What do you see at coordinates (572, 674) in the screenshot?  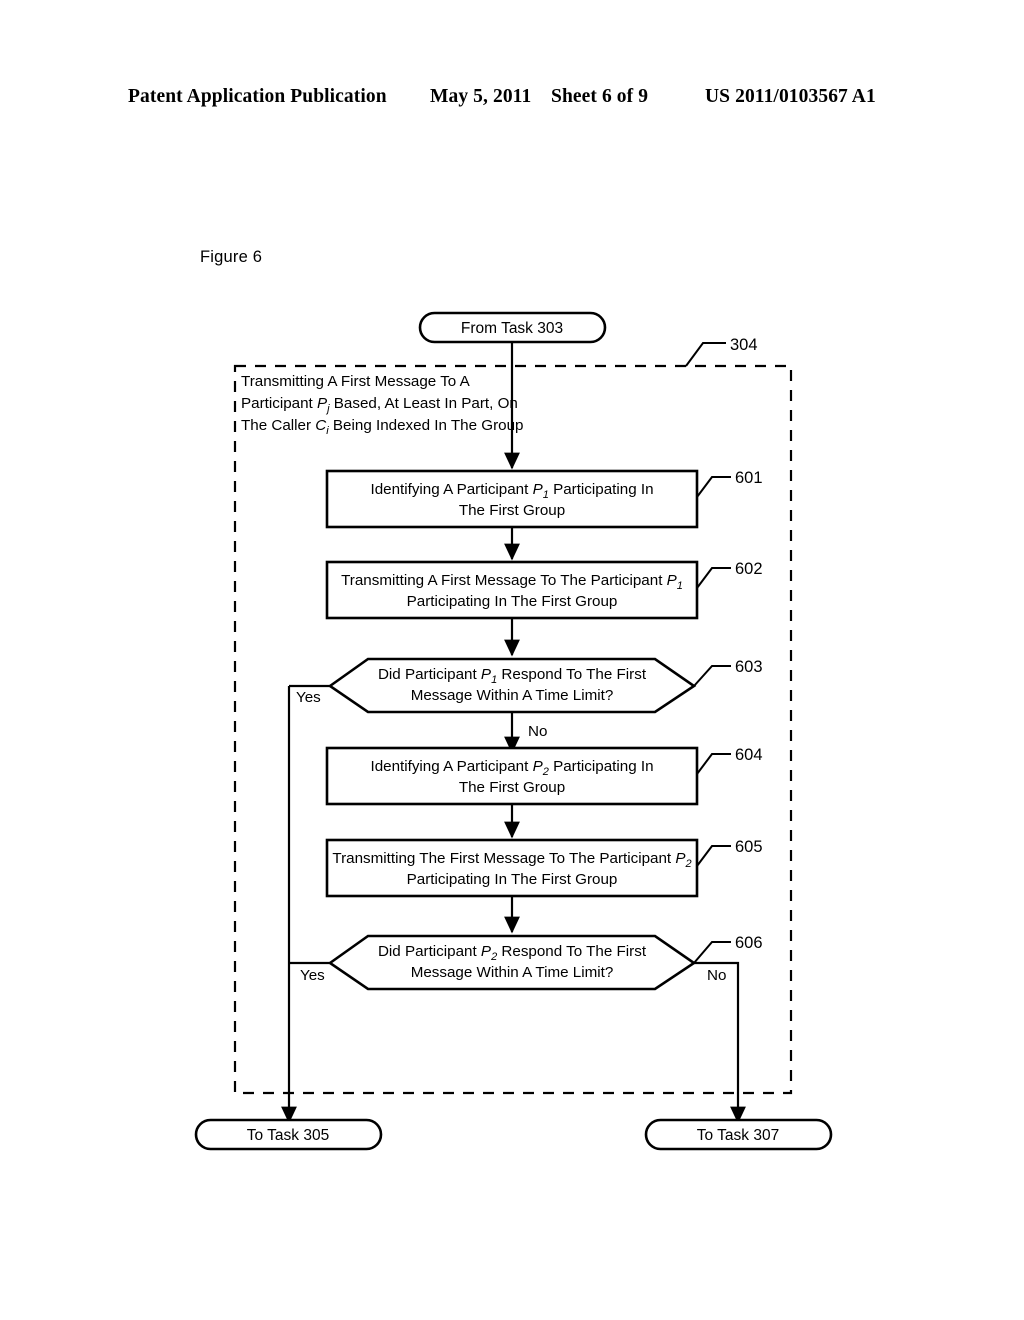 I see `step-603-line-1-post: Respond To The First` at bounding box center [572, 674].